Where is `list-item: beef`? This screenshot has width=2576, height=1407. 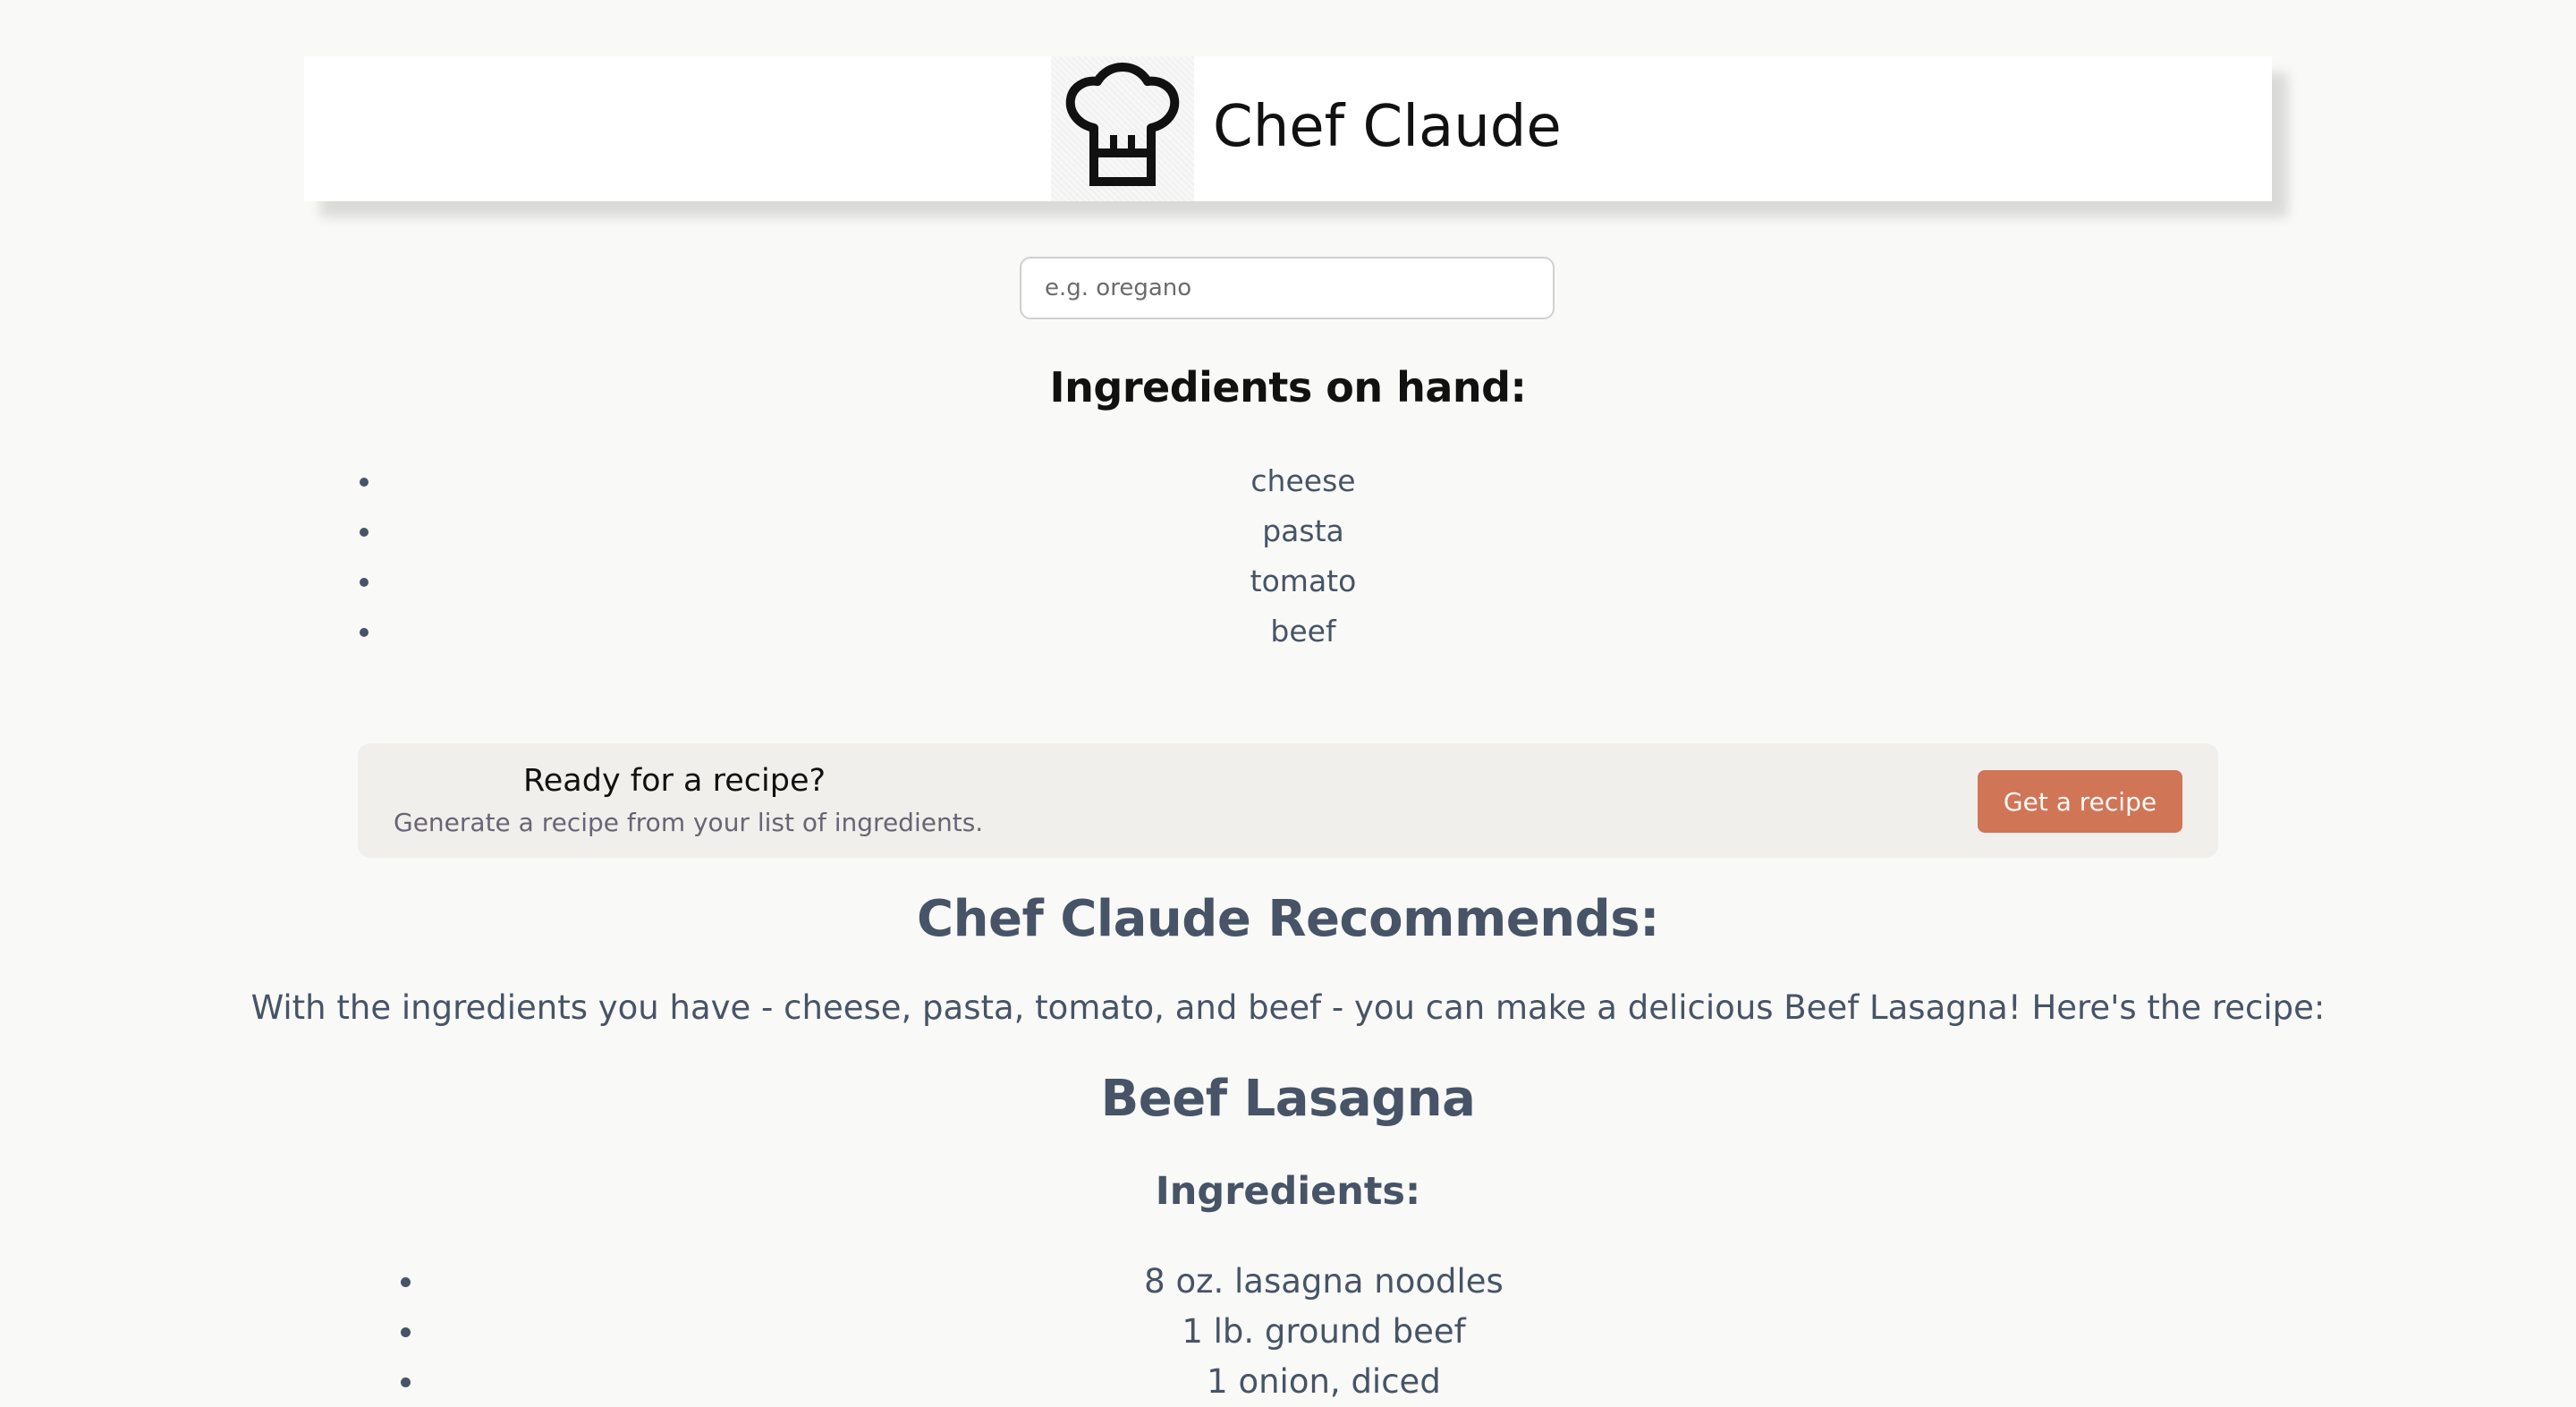 list-item: beef is located at coordinates (1303, 631).